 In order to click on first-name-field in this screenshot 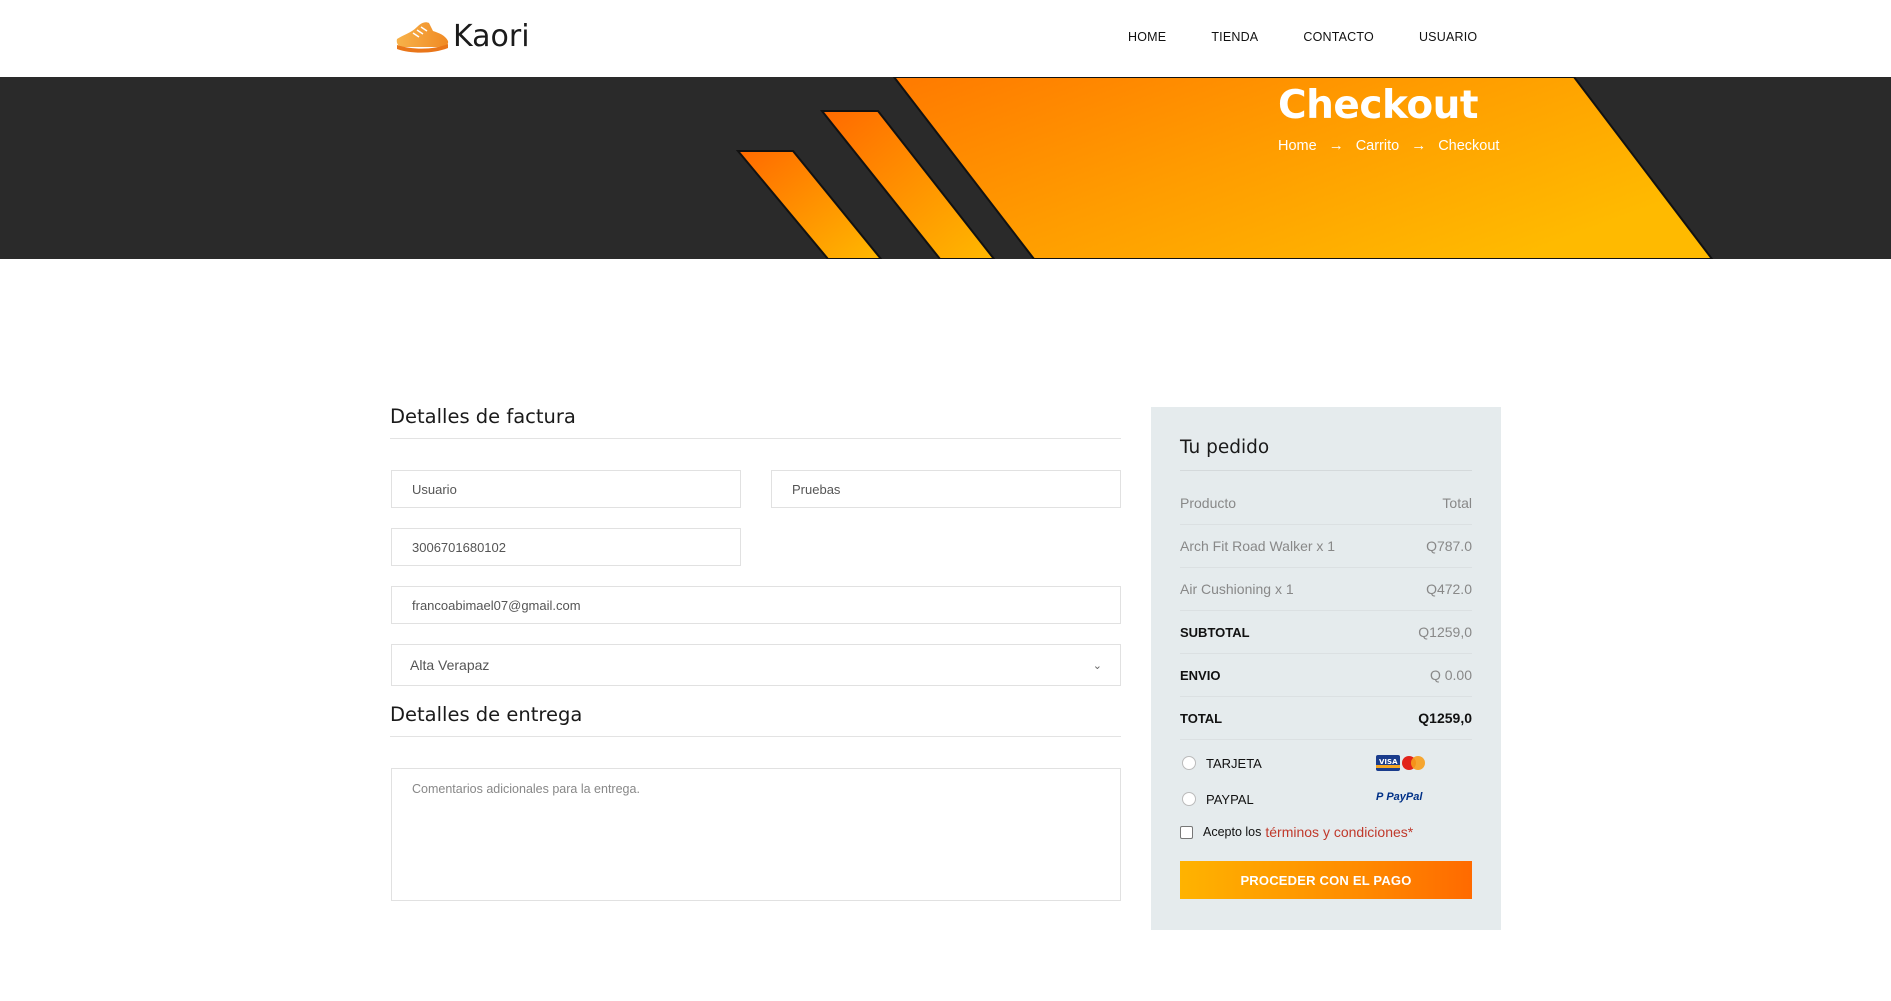, I will do `click(566, 489)`.